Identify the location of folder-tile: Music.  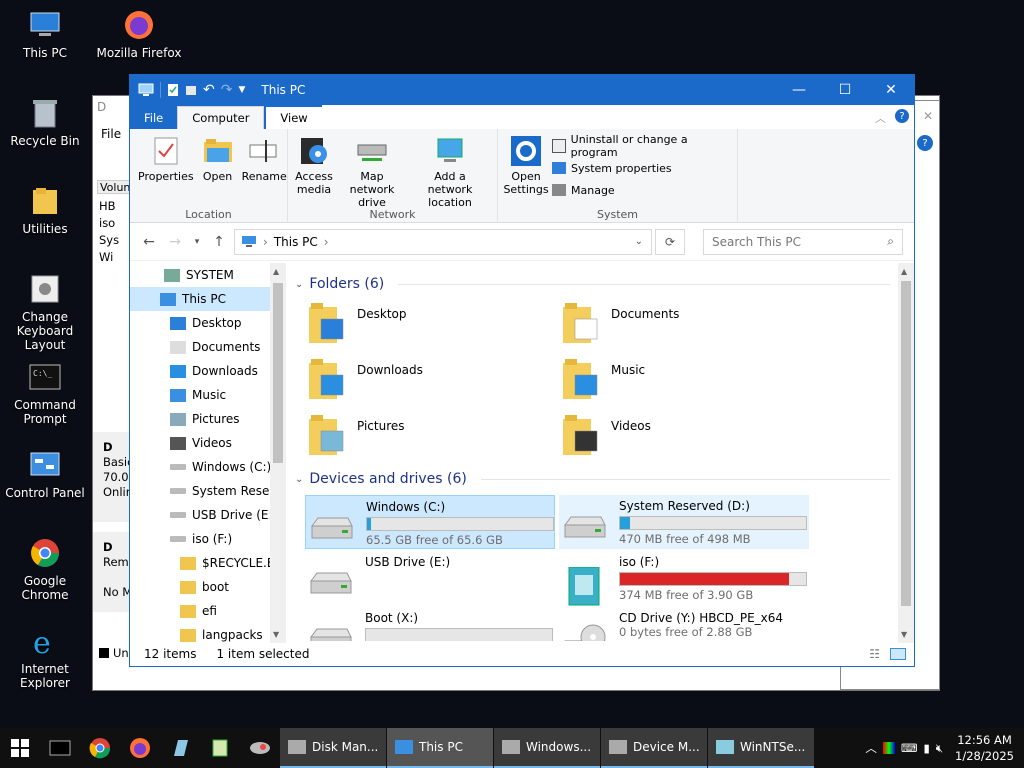
(603, 380).